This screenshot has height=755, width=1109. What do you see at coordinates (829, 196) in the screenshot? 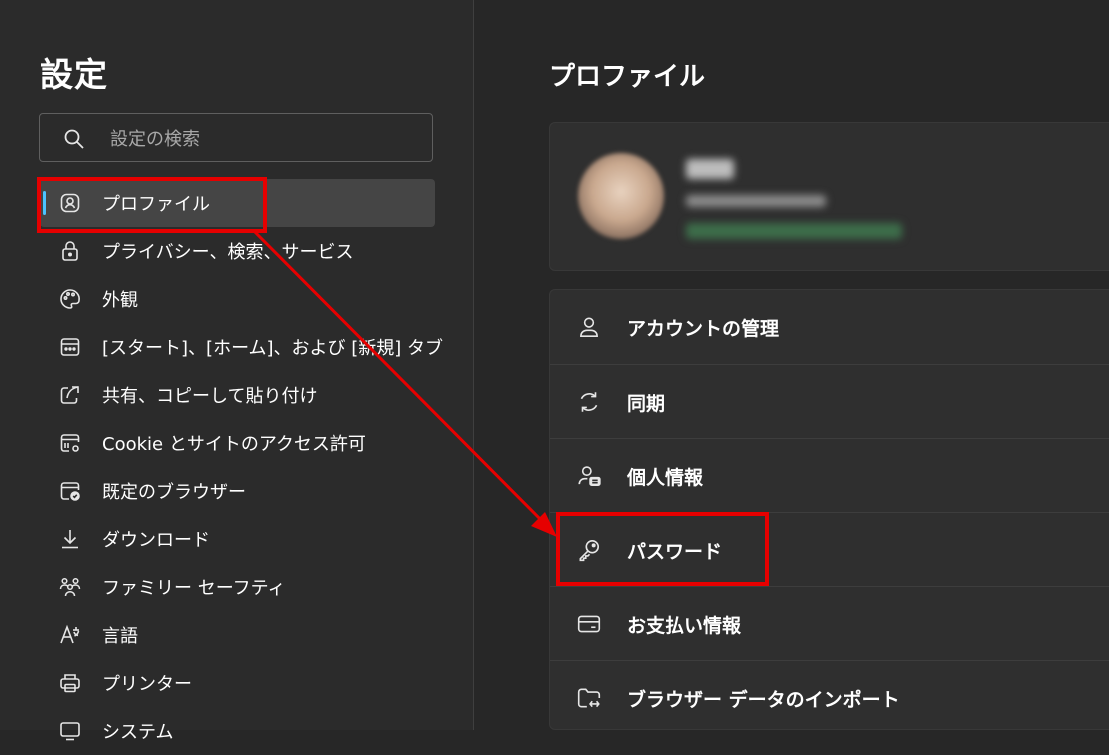
I see `profile-card` at bounding box center [829, 196].